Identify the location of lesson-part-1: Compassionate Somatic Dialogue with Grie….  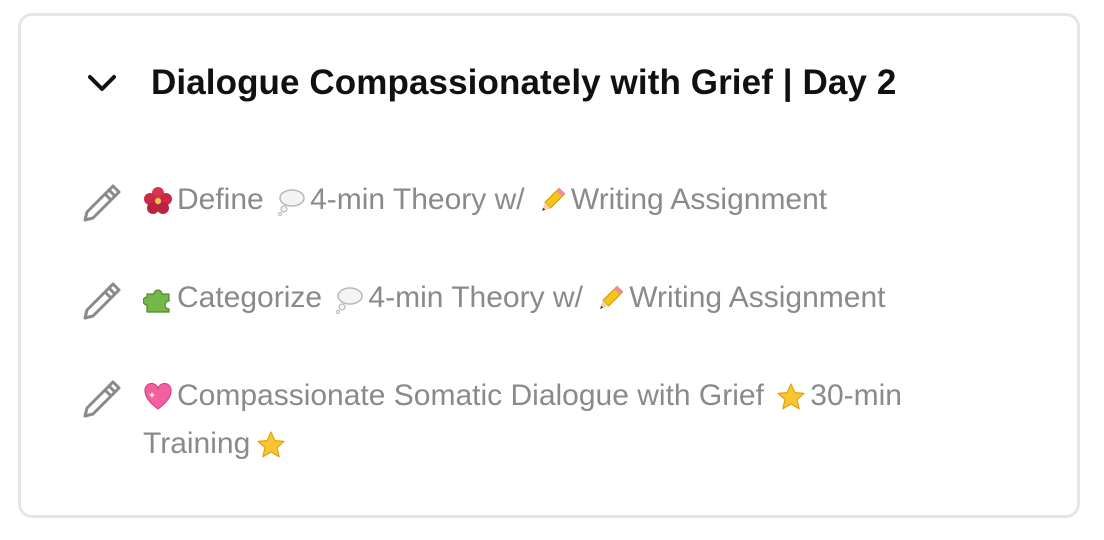
(470, 395).